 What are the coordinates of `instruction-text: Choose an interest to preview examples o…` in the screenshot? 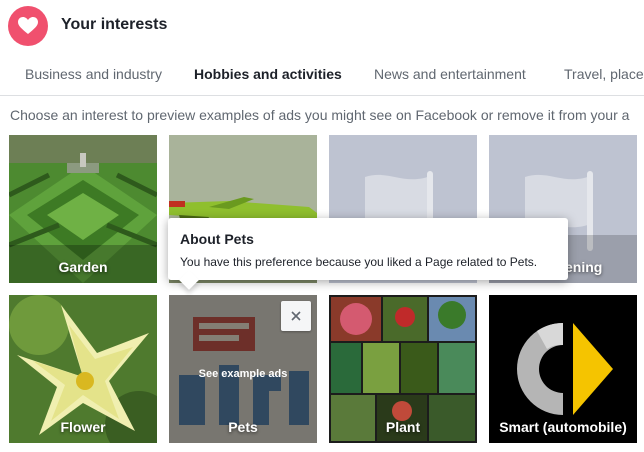 It's located at (320, 115).